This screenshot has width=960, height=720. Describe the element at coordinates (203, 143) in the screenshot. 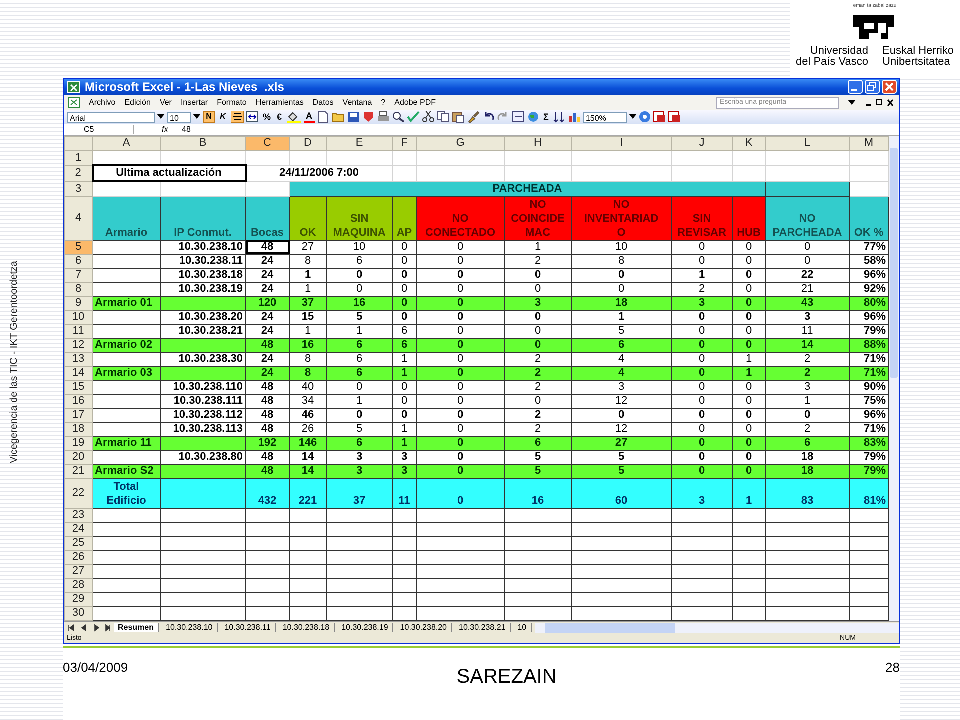

I see `column-header: B` at that location.